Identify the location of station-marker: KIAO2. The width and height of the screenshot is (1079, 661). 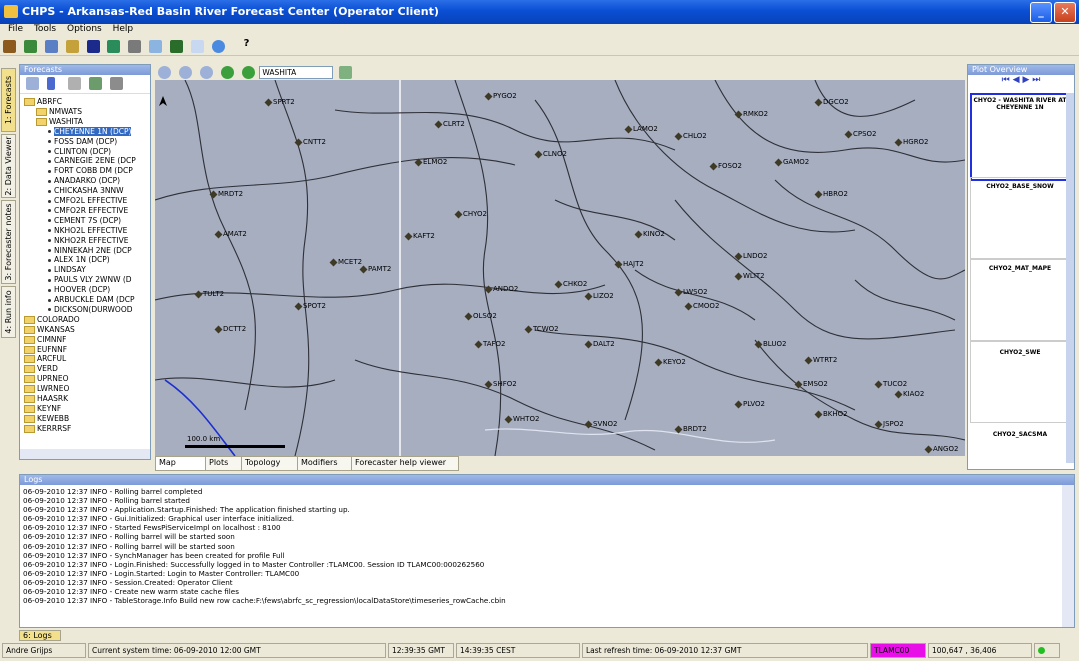
(909, 394).